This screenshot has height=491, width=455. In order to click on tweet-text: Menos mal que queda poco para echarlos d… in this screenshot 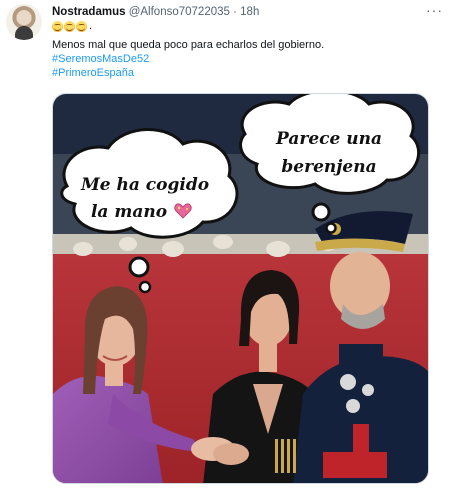, I will do `click(188, 45)`.